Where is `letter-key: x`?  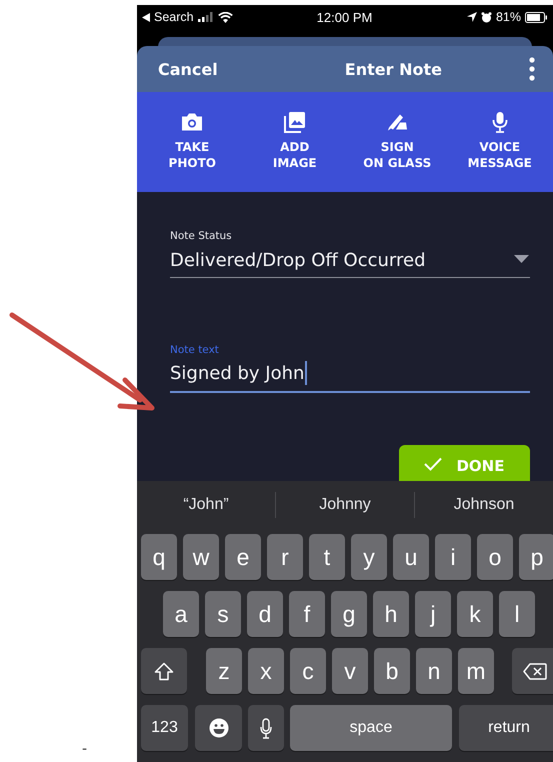 letter-key: x is located at coordinates (266, 671).